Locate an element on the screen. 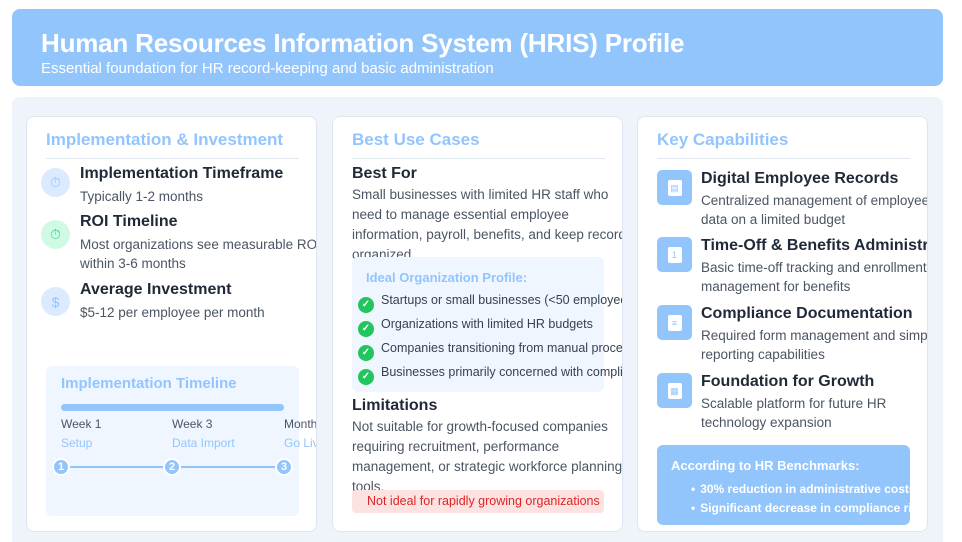 This screenshot has height=542, width=962. benchmark-item: 30% reduction in administrative costs is located at coordinates (800, 489).